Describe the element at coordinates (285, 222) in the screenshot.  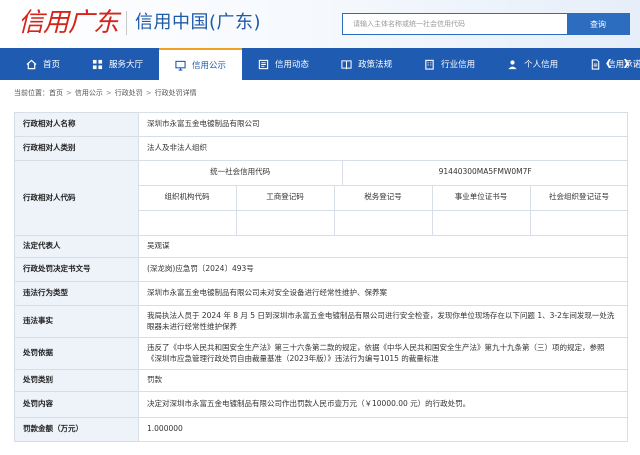
I see `business-reg-value` at that location.